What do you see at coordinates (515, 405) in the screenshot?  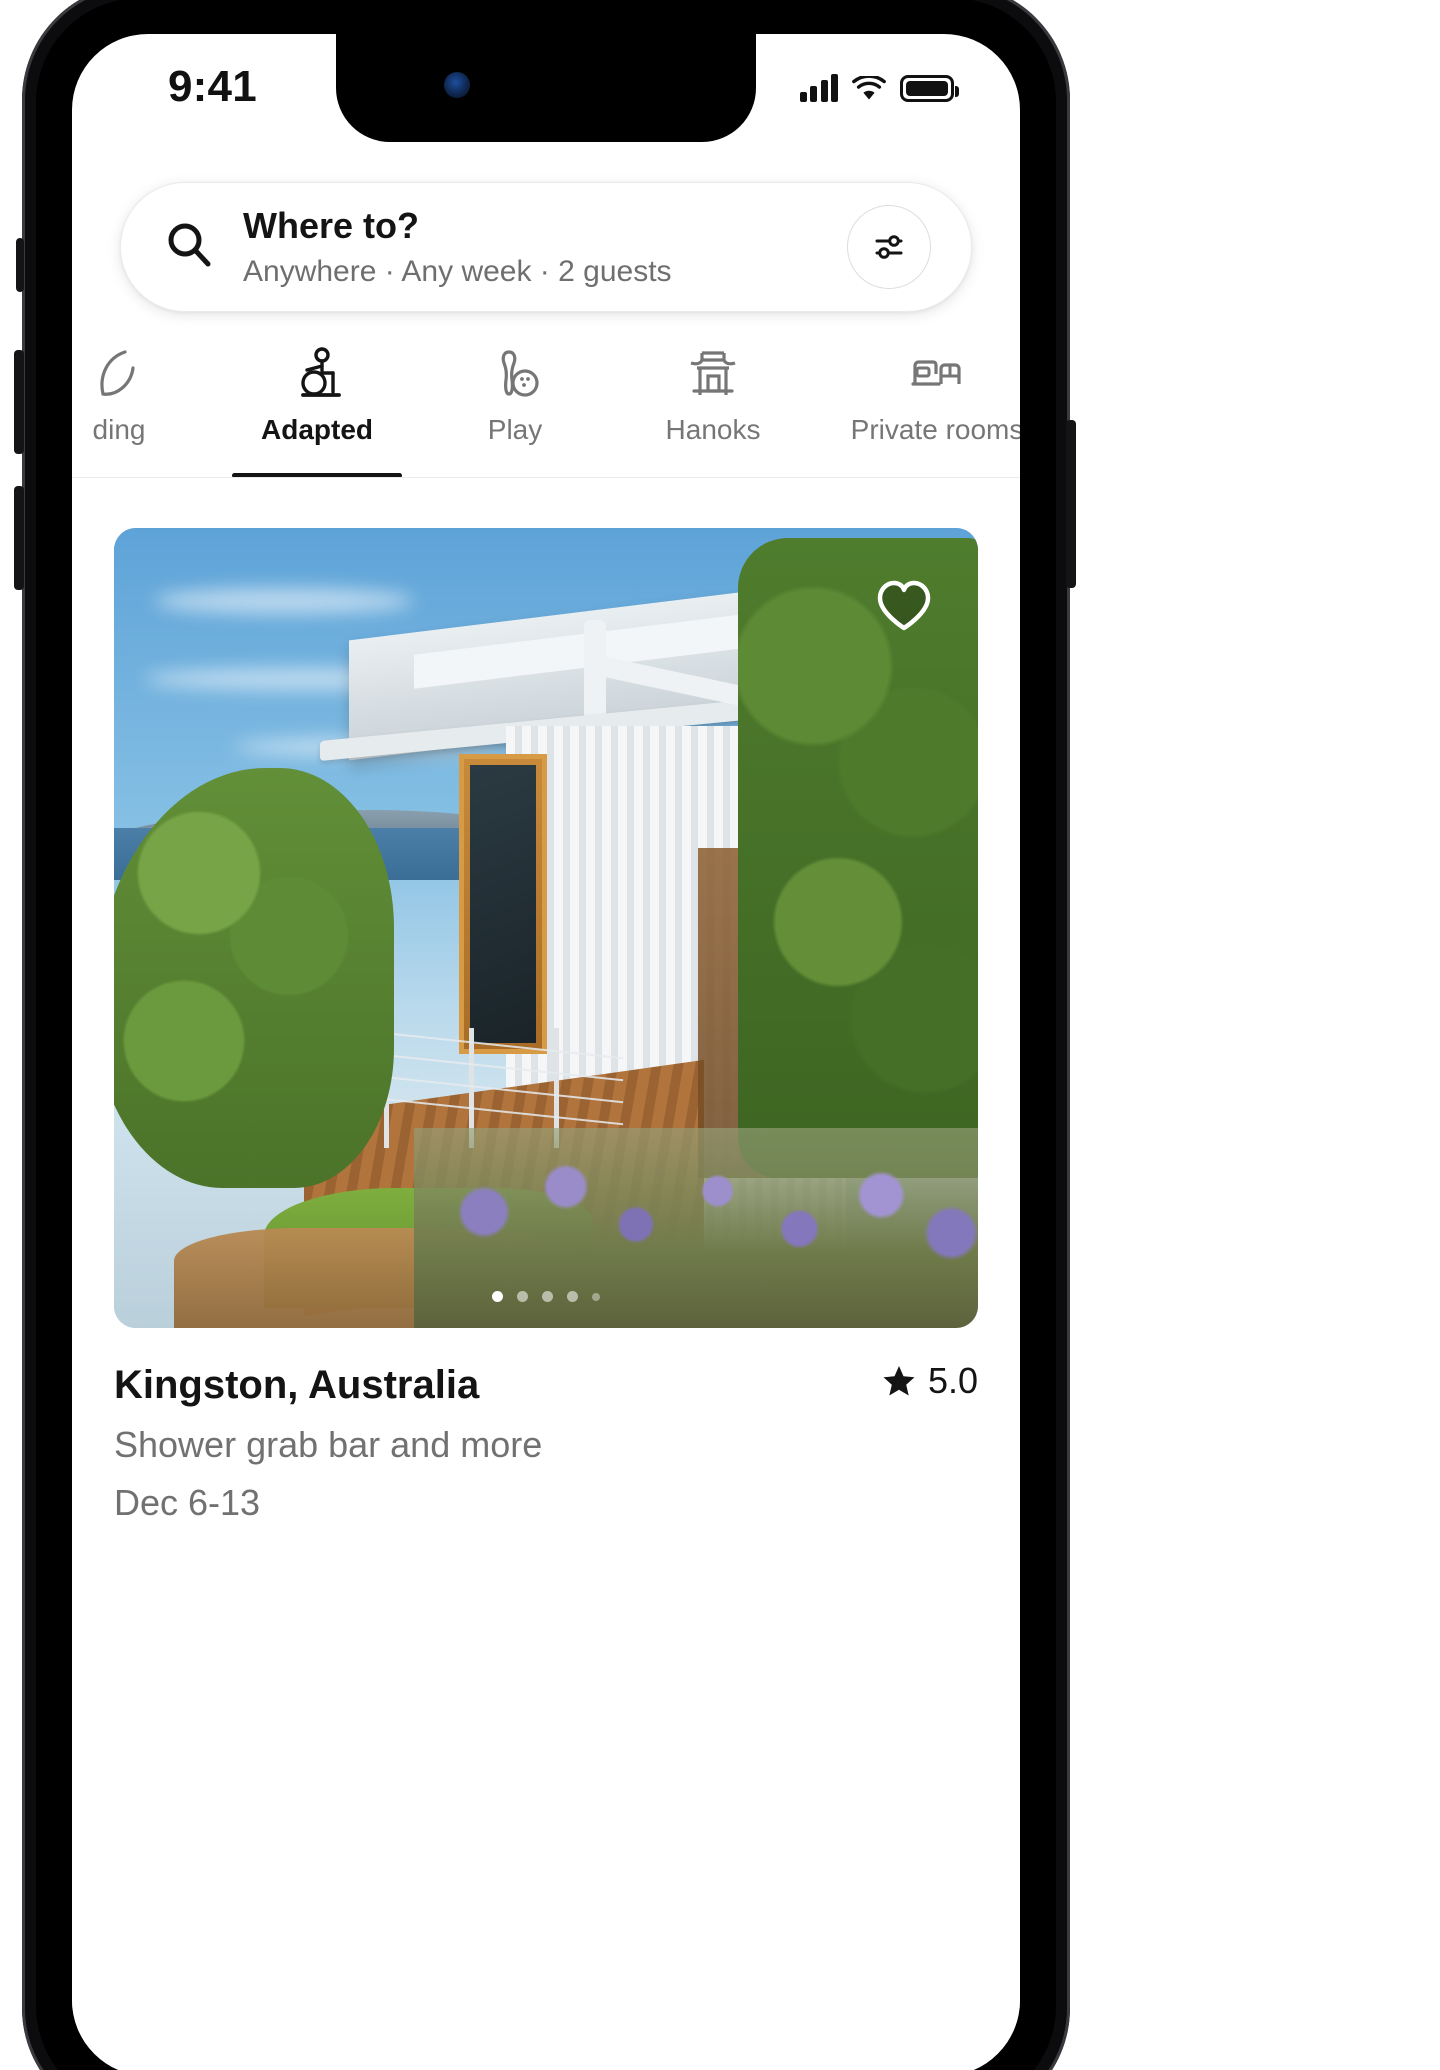 I see `sidebar-item-play: Play` at bounding box center [515, 405].